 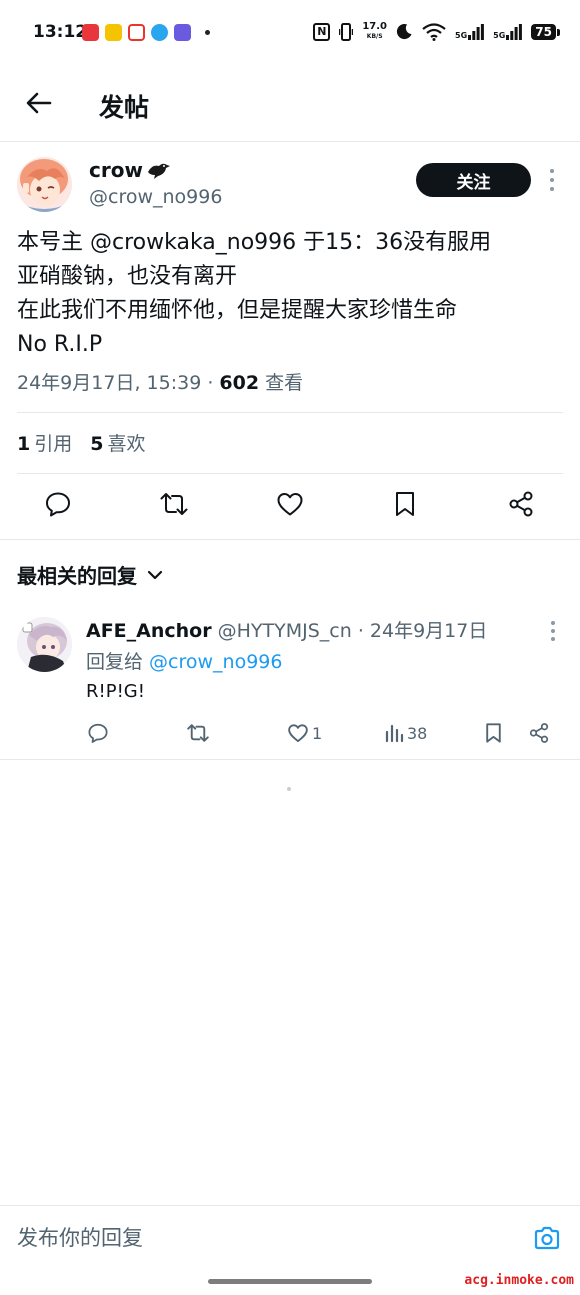 I want to click on battery-indicator: 75, so click(x=545, y=31).